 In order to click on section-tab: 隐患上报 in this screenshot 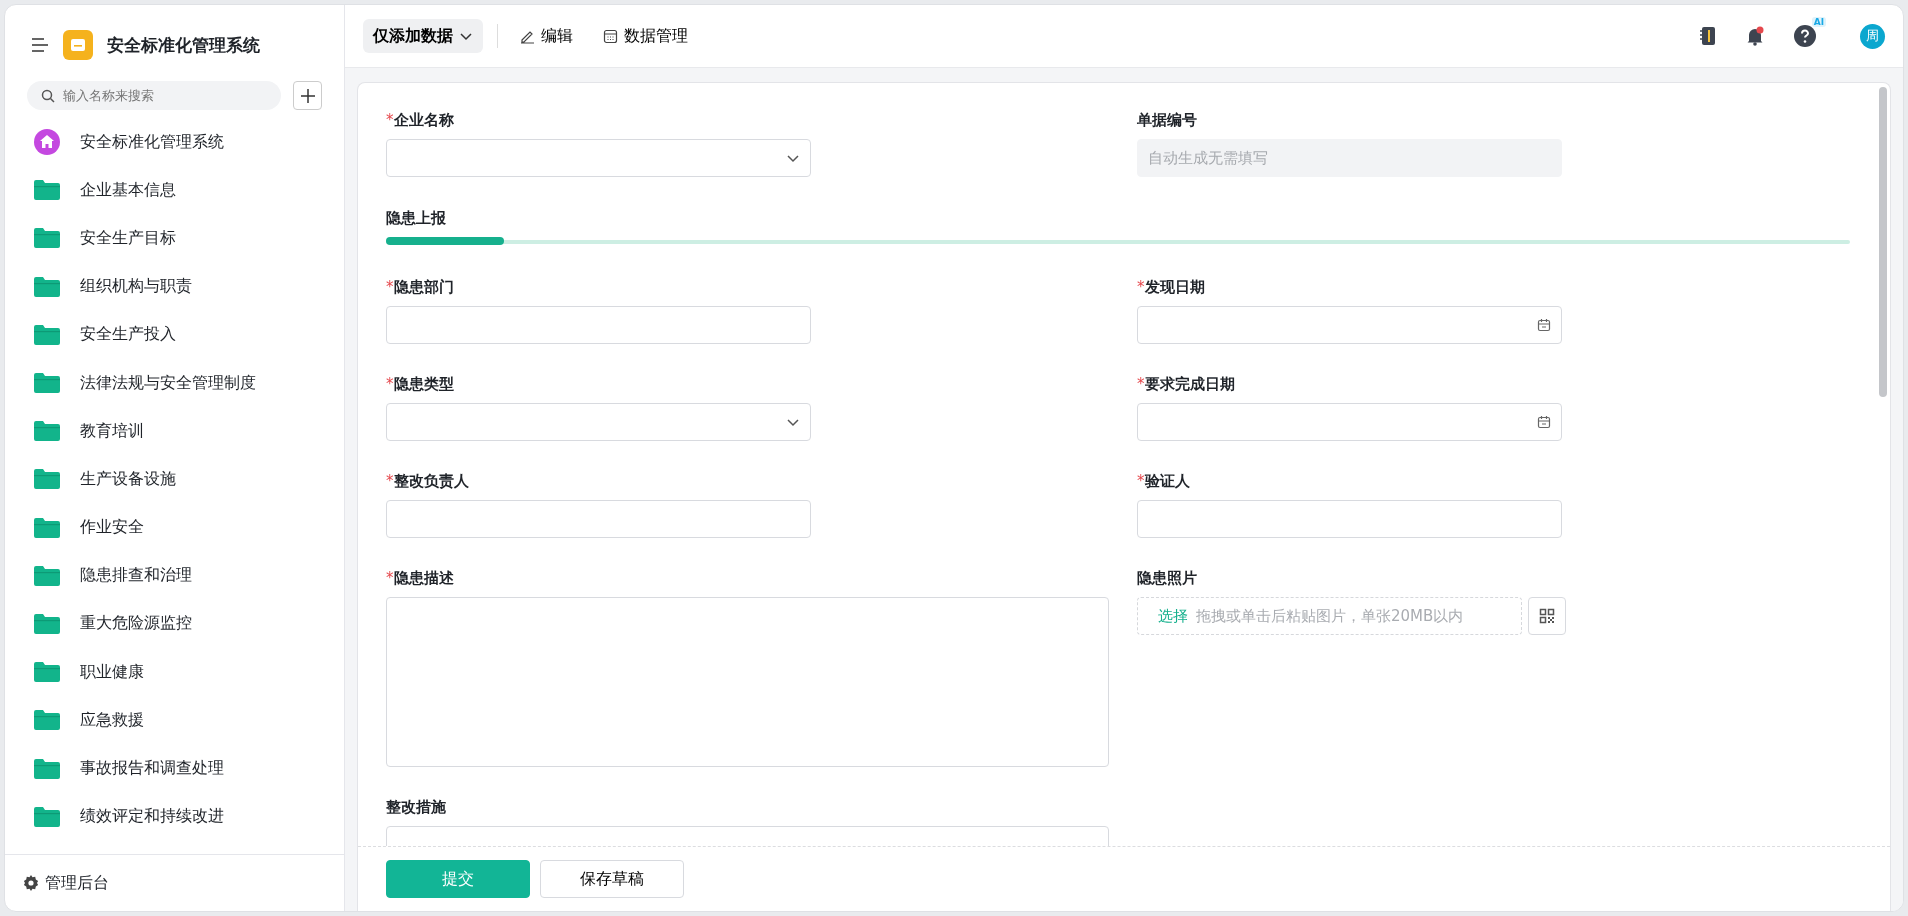, I will do `click(416, 224)`.